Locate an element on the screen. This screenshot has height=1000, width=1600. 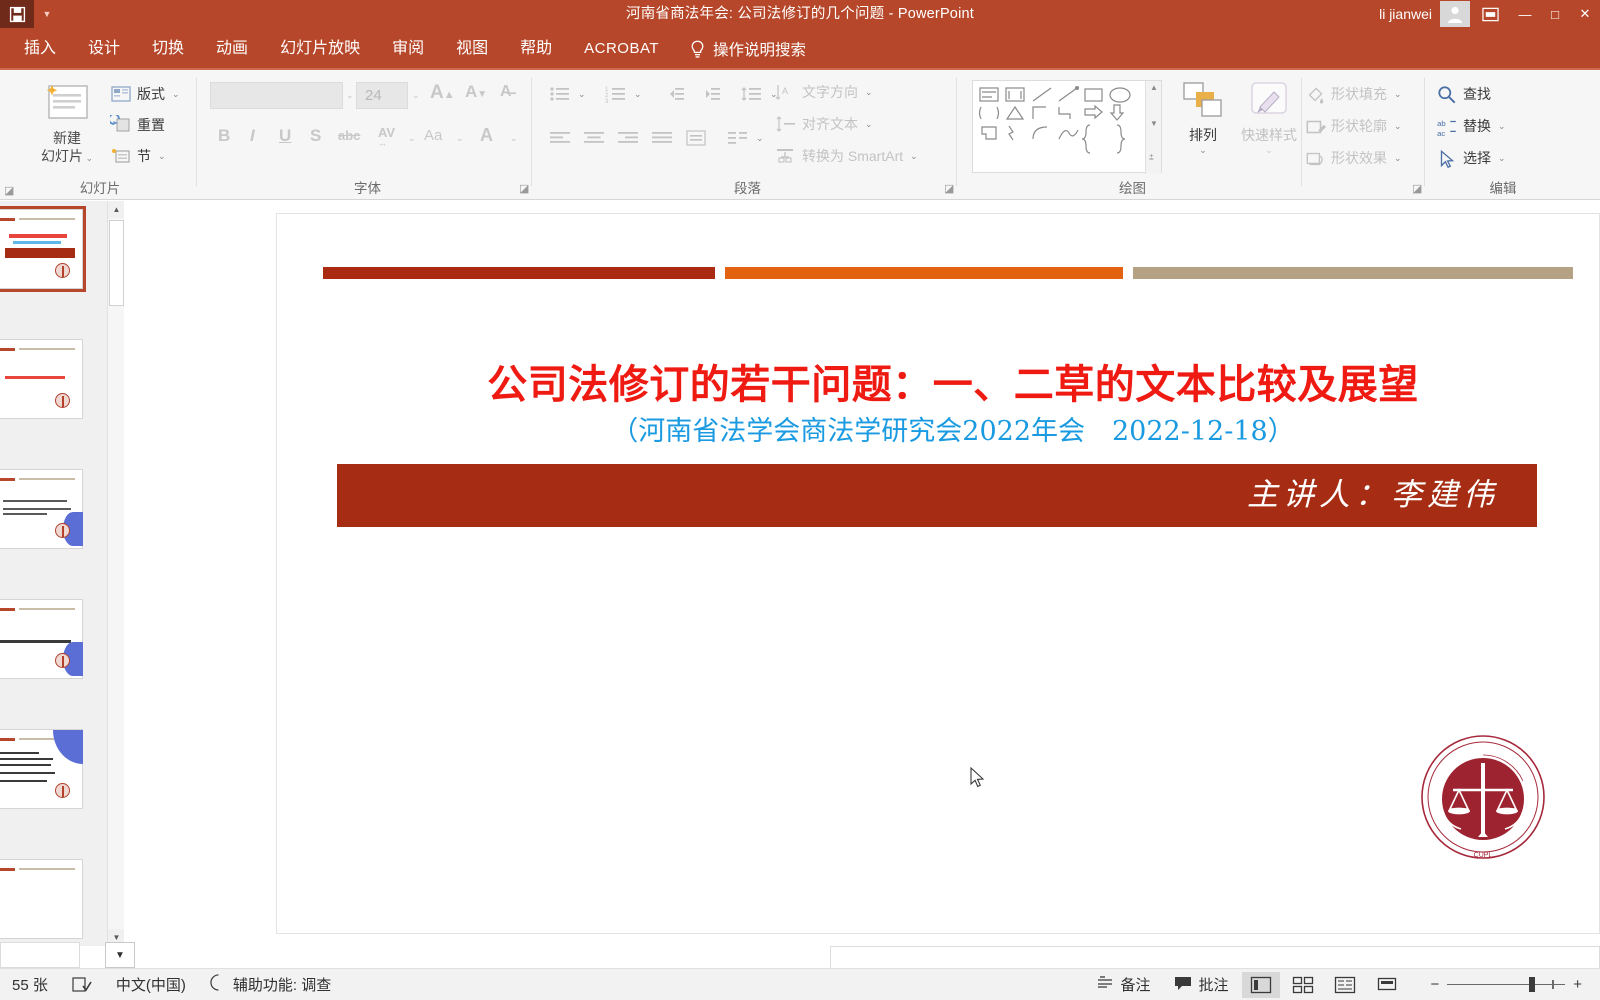
bold-button: B is located at coordinates (224, 136).